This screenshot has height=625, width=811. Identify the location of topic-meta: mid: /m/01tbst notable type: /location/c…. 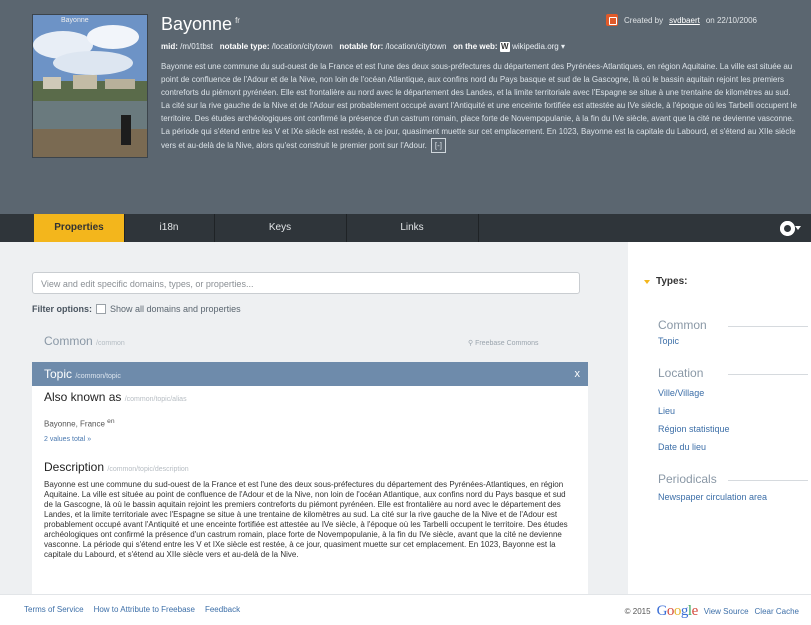
(363, 47).